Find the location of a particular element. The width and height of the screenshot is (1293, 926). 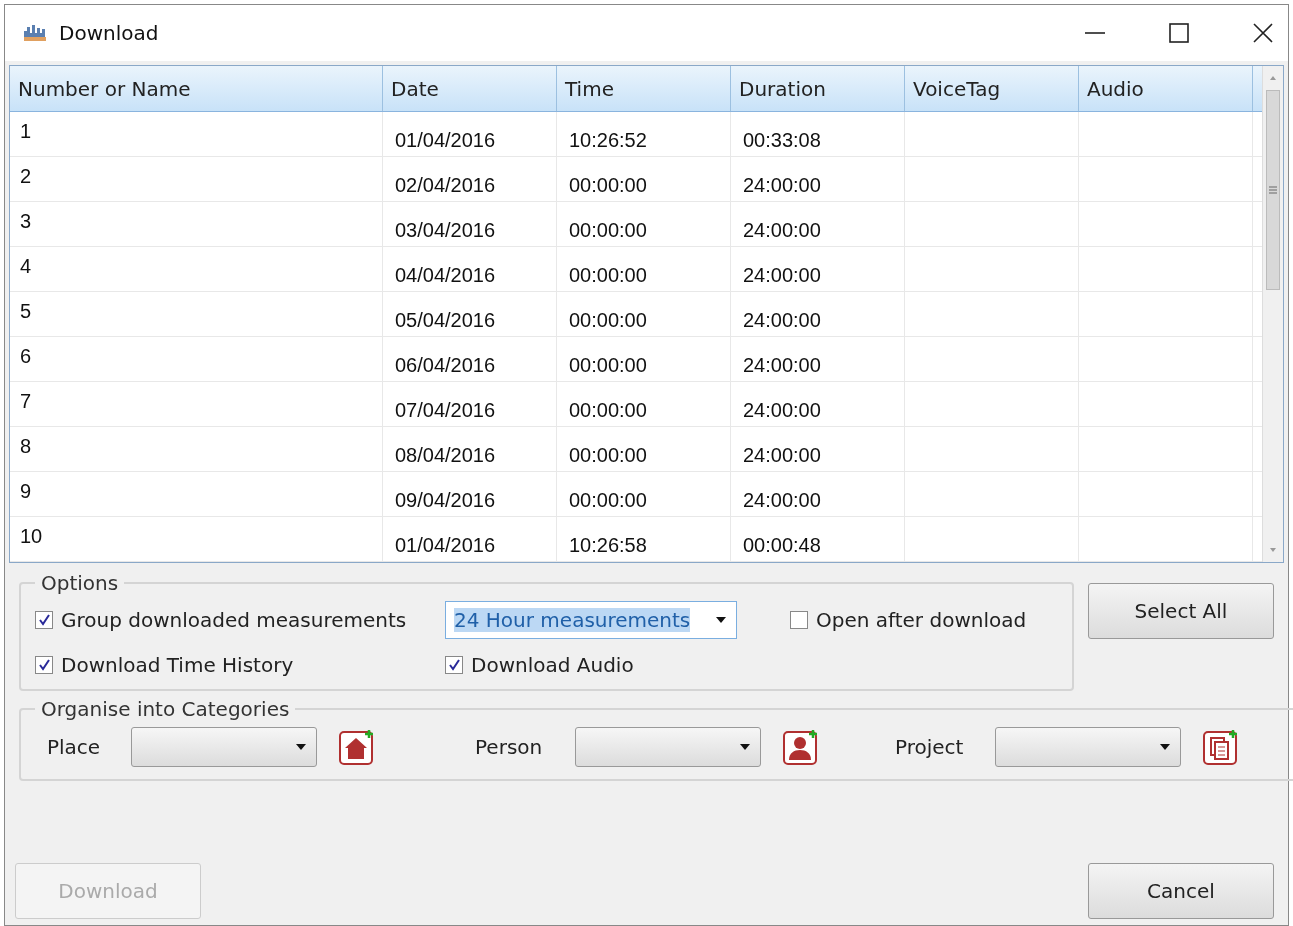

grip-icon is located at coordinates (1273, 190).